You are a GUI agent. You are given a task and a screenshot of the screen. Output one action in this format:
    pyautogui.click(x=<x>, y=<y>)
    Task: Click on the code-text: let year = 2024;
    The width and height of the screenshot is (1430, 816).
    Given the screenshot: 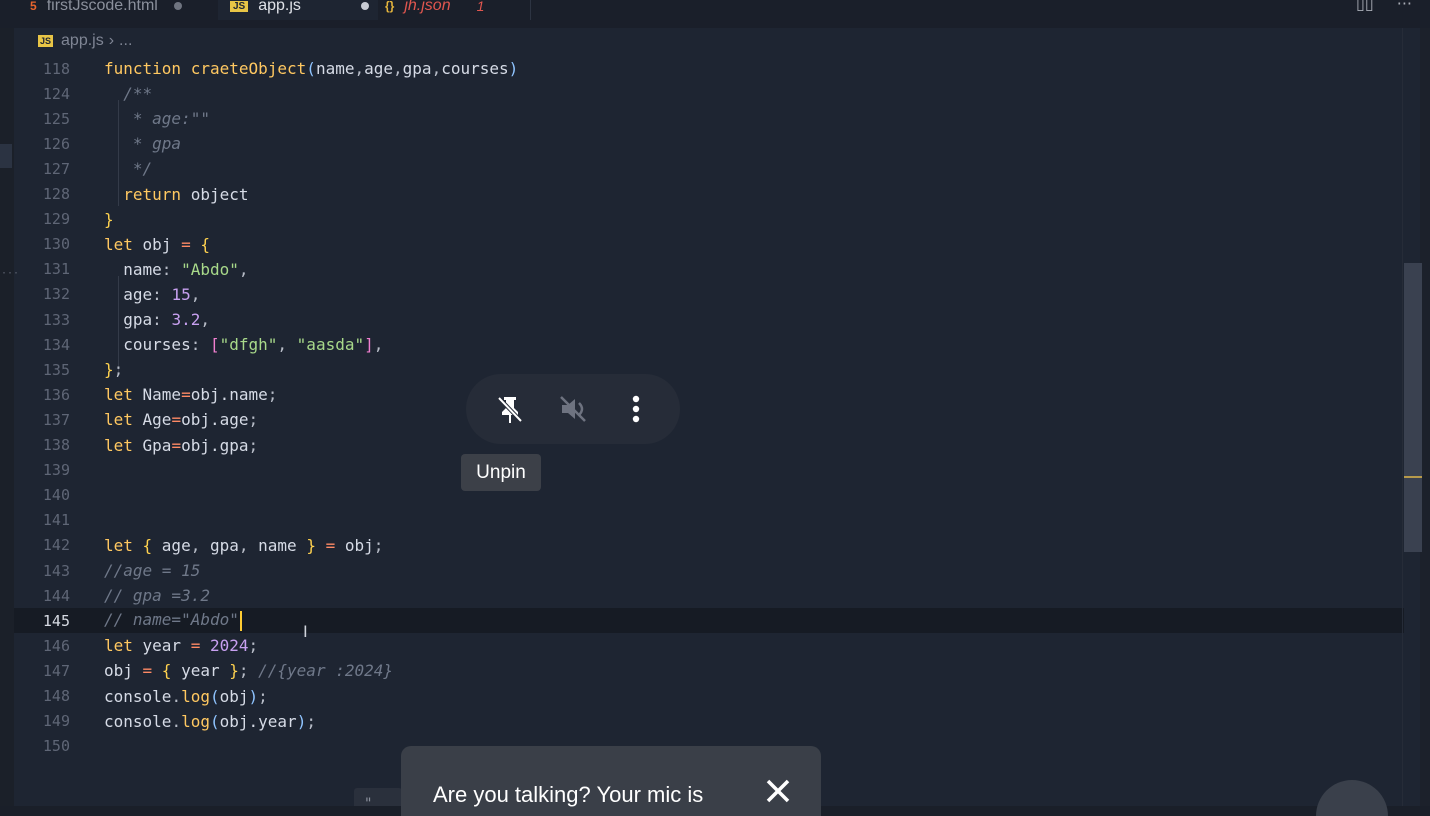 What is the action you would take?
    pyautogui.click(x=181, y=645)
    